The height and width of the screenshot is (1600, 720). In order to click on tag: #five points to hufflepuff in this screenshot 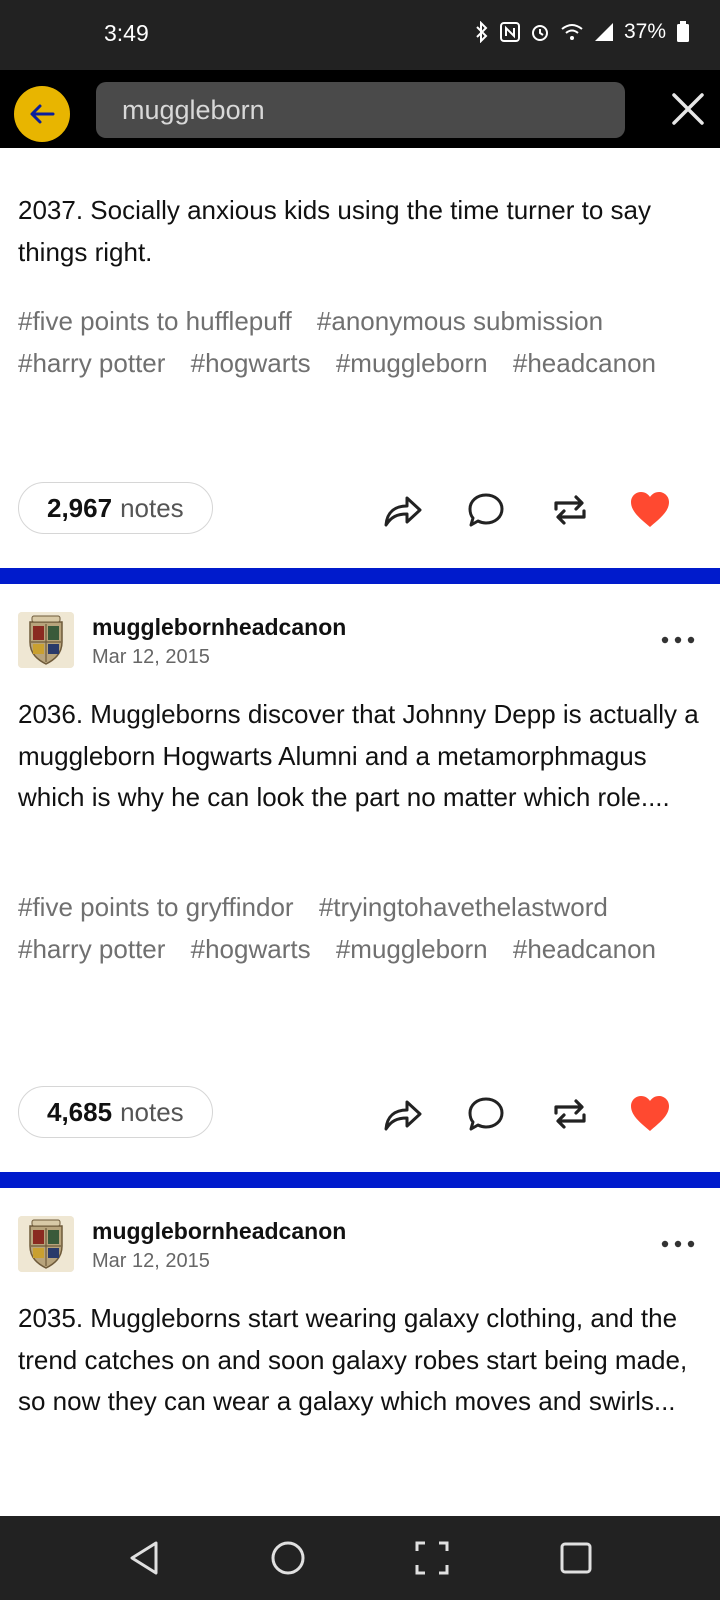, I will do `click(155, 321)`.